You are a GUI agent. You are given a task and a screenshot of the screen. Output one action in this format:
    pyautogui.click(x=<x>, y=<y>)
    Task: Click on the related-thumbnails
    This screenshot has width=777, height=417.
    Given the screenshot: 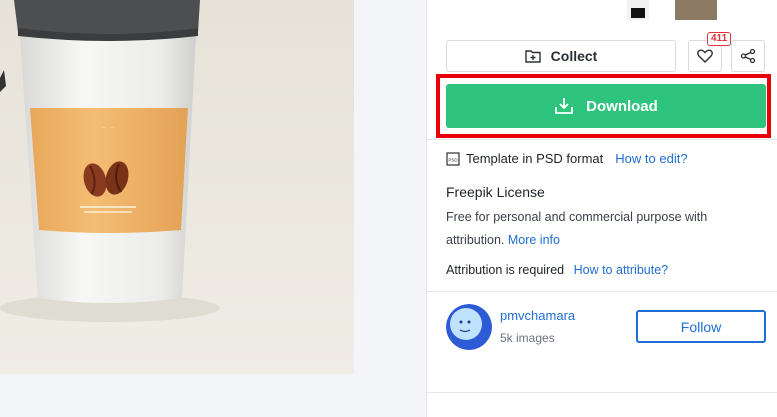 What is the action you would take?
    pyautogui.click(x=602, y=12)
    